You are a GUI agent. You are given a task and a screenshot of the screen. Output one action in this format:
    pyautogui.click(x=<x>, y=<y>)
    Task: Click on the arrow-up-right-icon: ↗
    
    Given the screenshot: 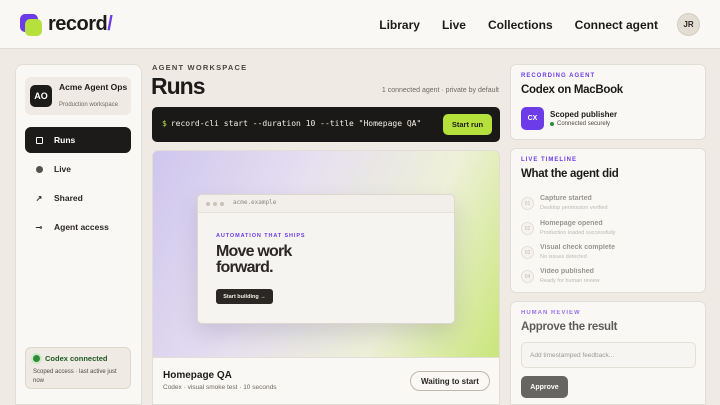 What is the action you would take?
    pyautogui.click(x=39, y=198)
    